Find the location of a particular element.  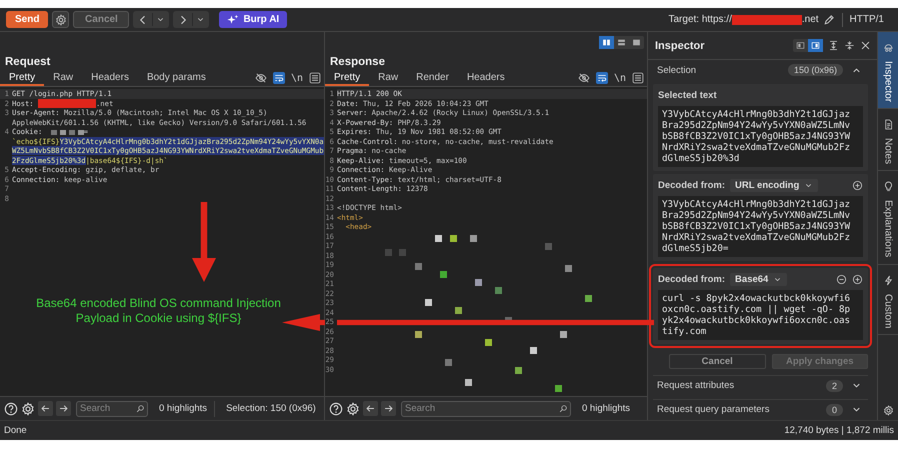

side-tab: Custom is located at coordinates (888, 299).